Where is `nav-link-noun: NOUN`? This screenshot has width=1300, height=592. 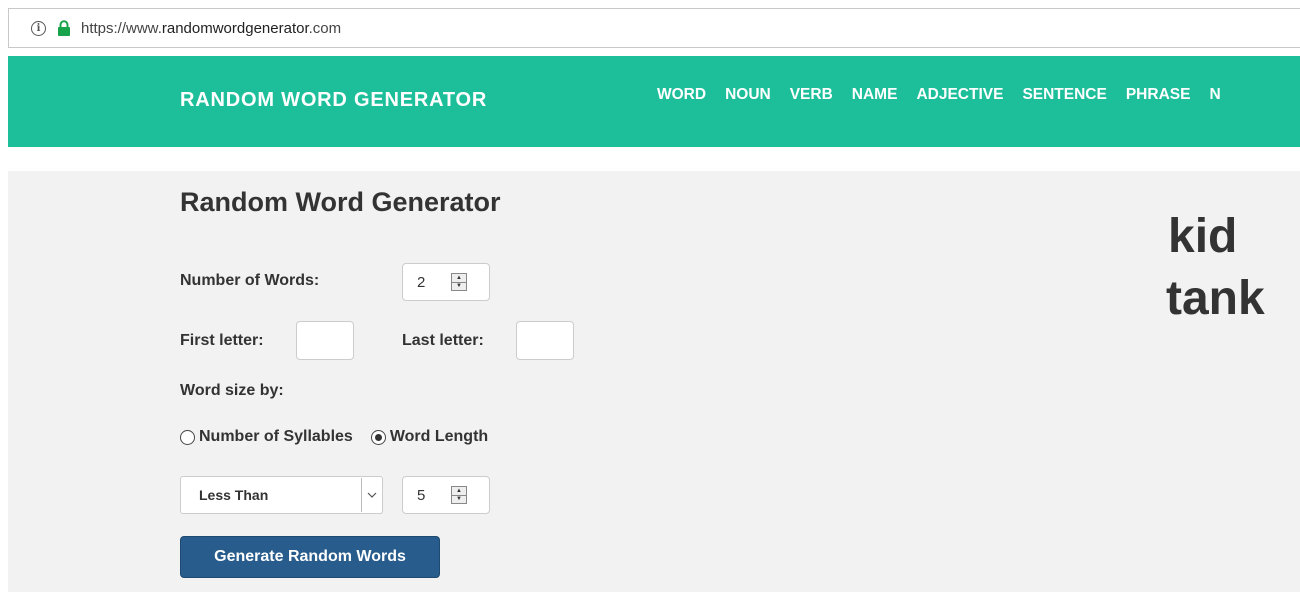
nav-link-noun: NOUN is located at coordinates (748, 95).